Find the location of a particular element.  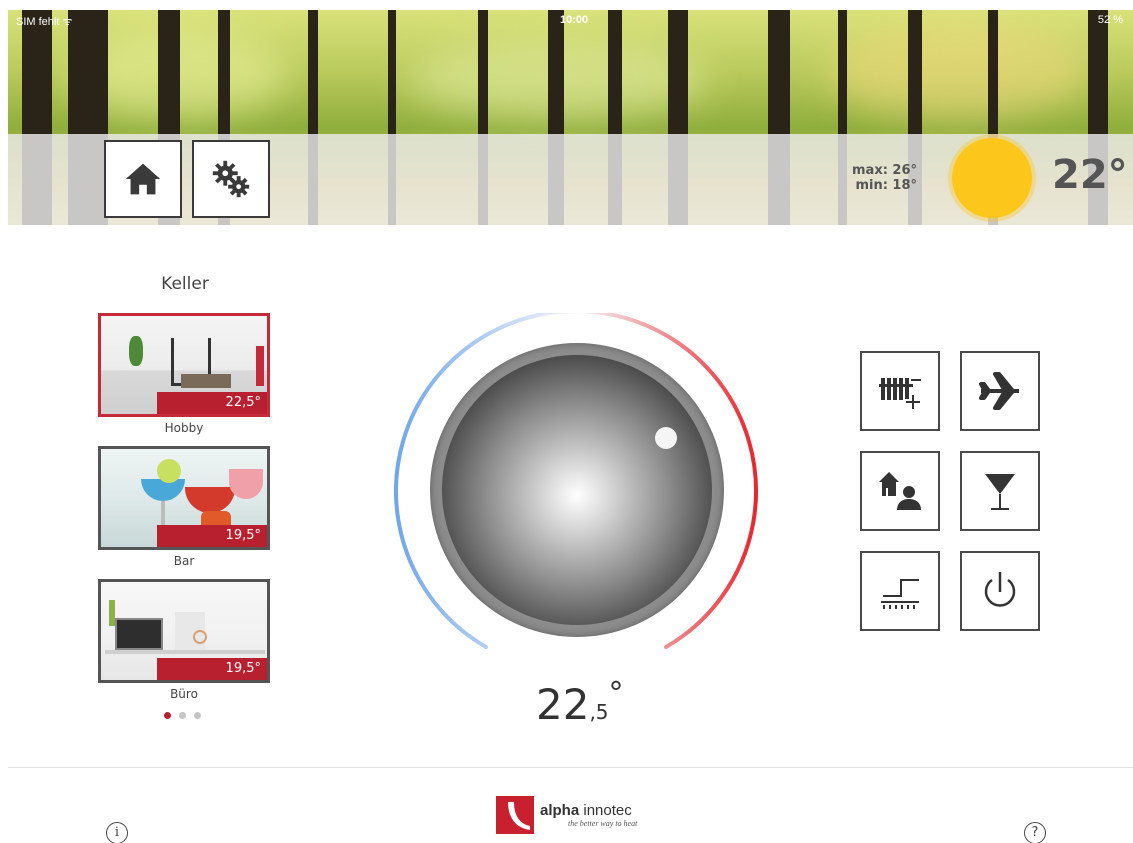

gears-icon is located at coordinates (231, 179).